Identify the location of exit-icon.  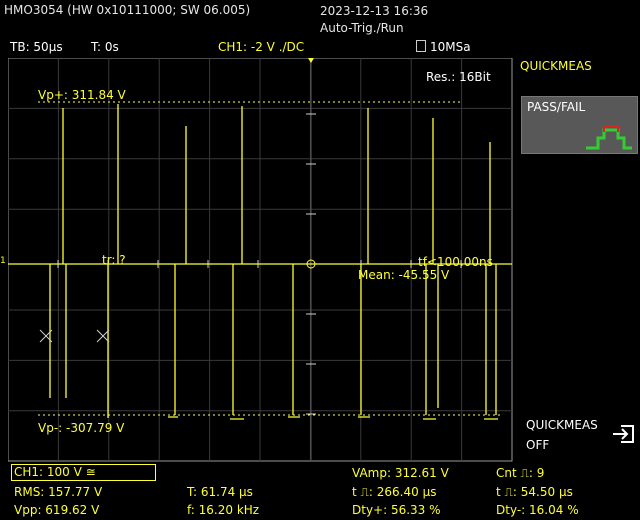
(623, 434).